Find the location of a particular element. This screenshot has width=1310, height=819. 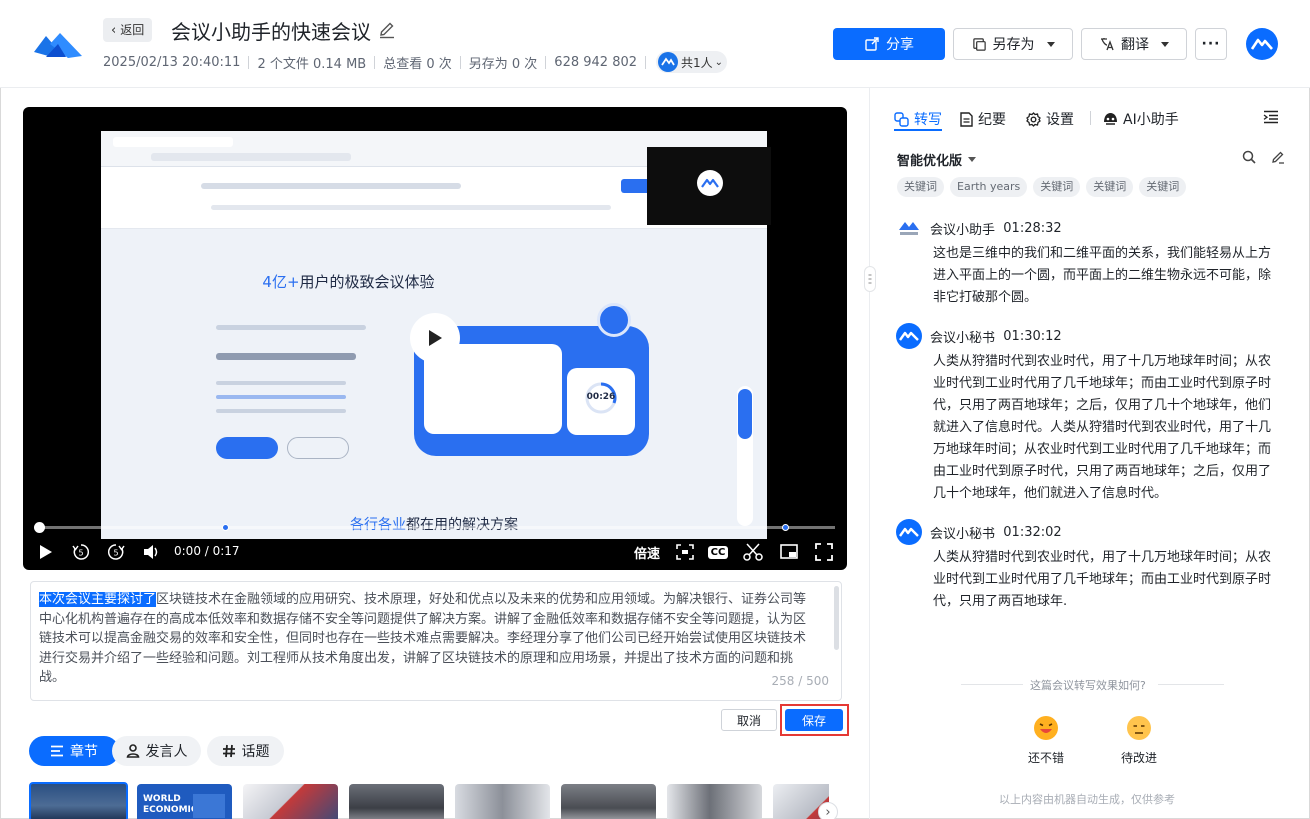

entry-header: 会议小助手 01:28:32 is located at coordinates (1091, 228).